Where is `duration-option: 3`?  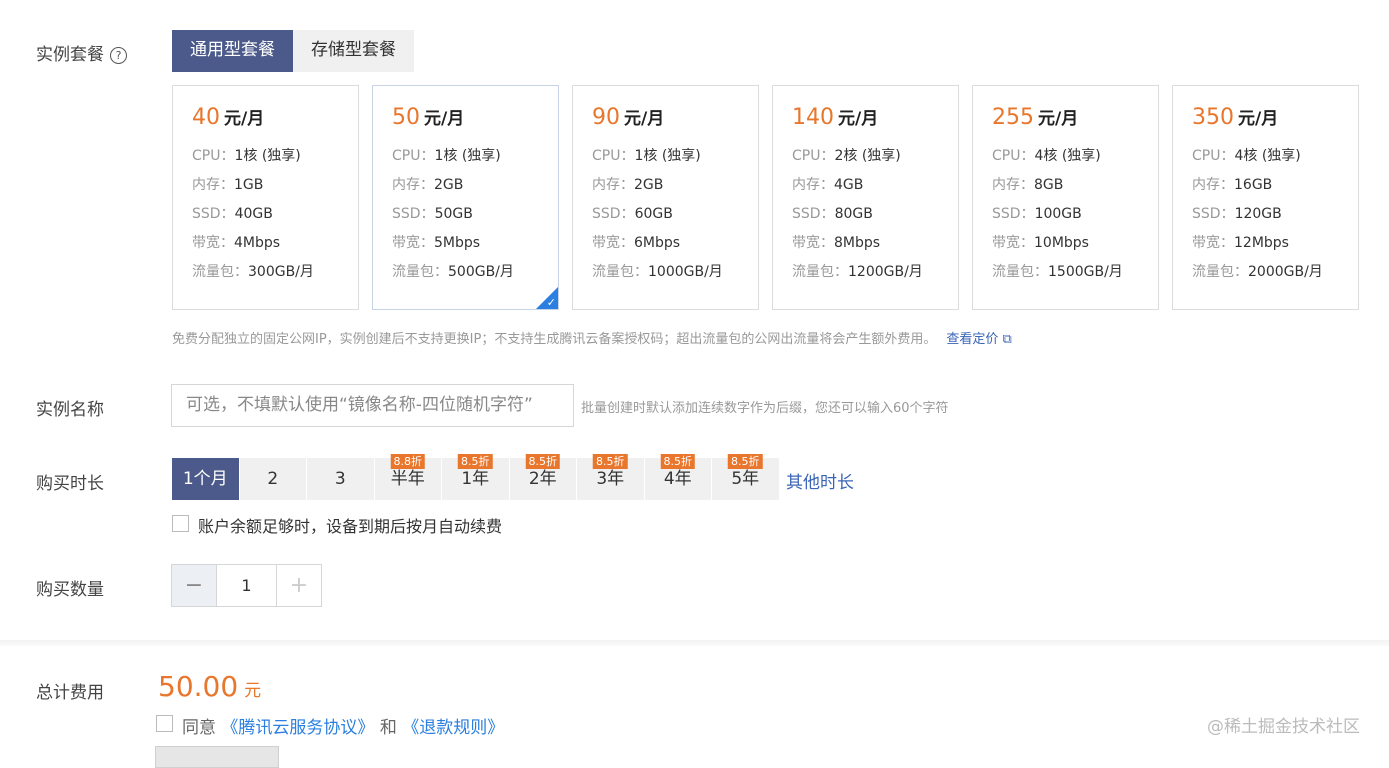 duration-option: 3 is located at coordinates (341, 479).